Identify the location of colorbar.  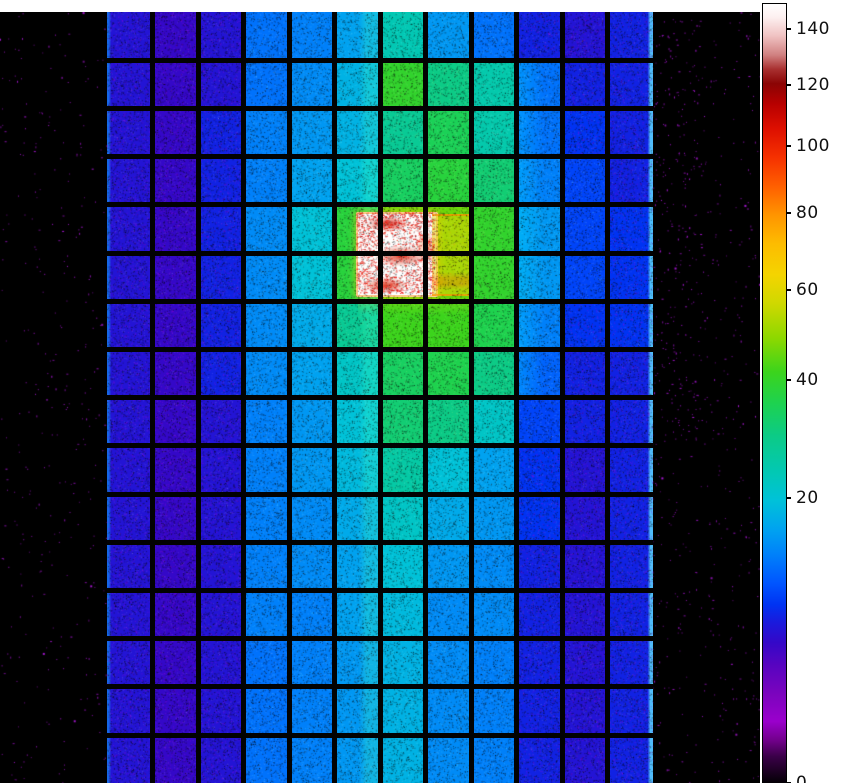
(774, 393).